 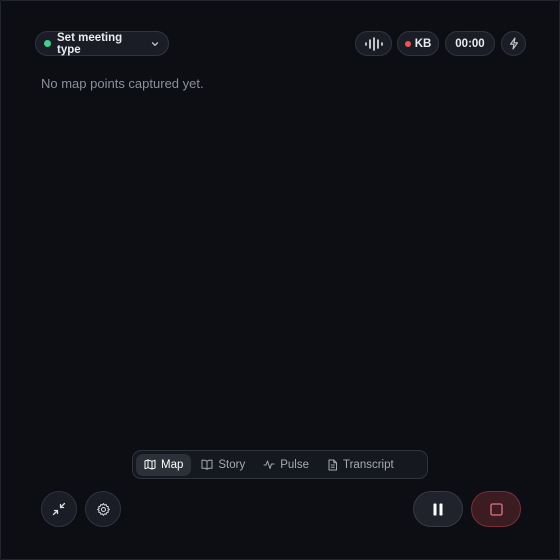 I want to click on document-icon, so click(x=332, y=465).